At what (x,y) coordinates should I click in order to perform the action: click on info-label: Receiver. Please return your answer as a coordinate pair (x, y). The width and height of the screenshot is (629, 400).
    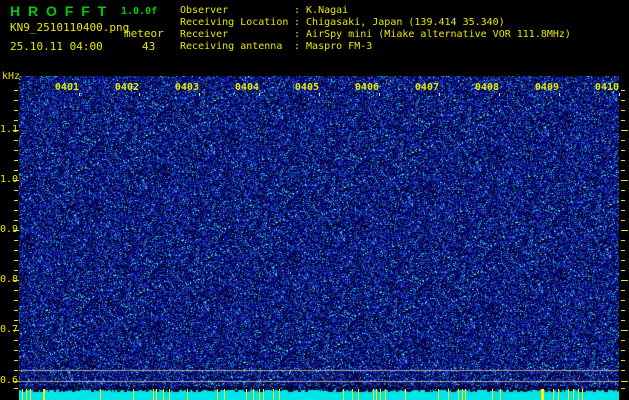
    Looking at the image, I should click on (204, 34).